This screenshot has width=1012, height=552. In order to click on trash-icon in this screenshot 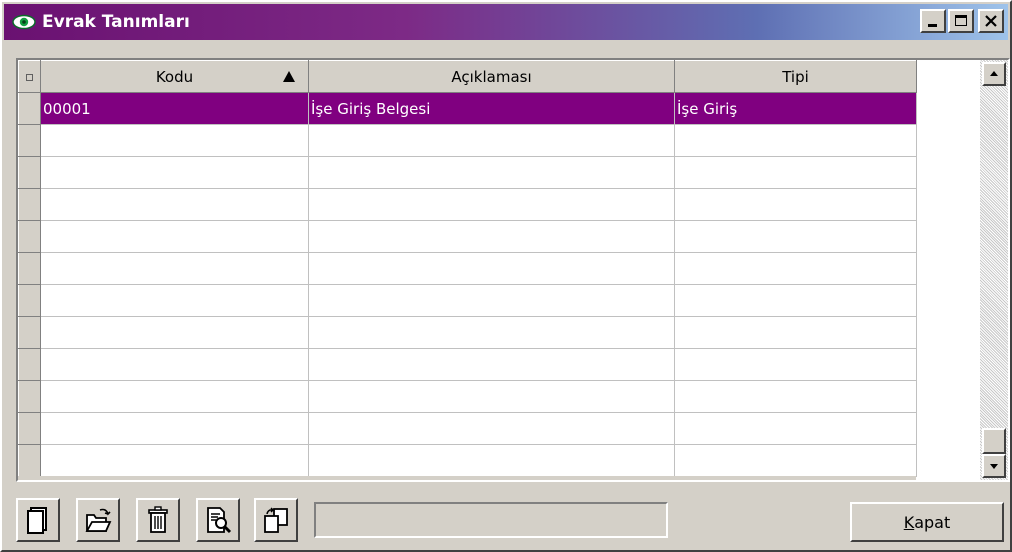, I will do `click(158, 519)`.